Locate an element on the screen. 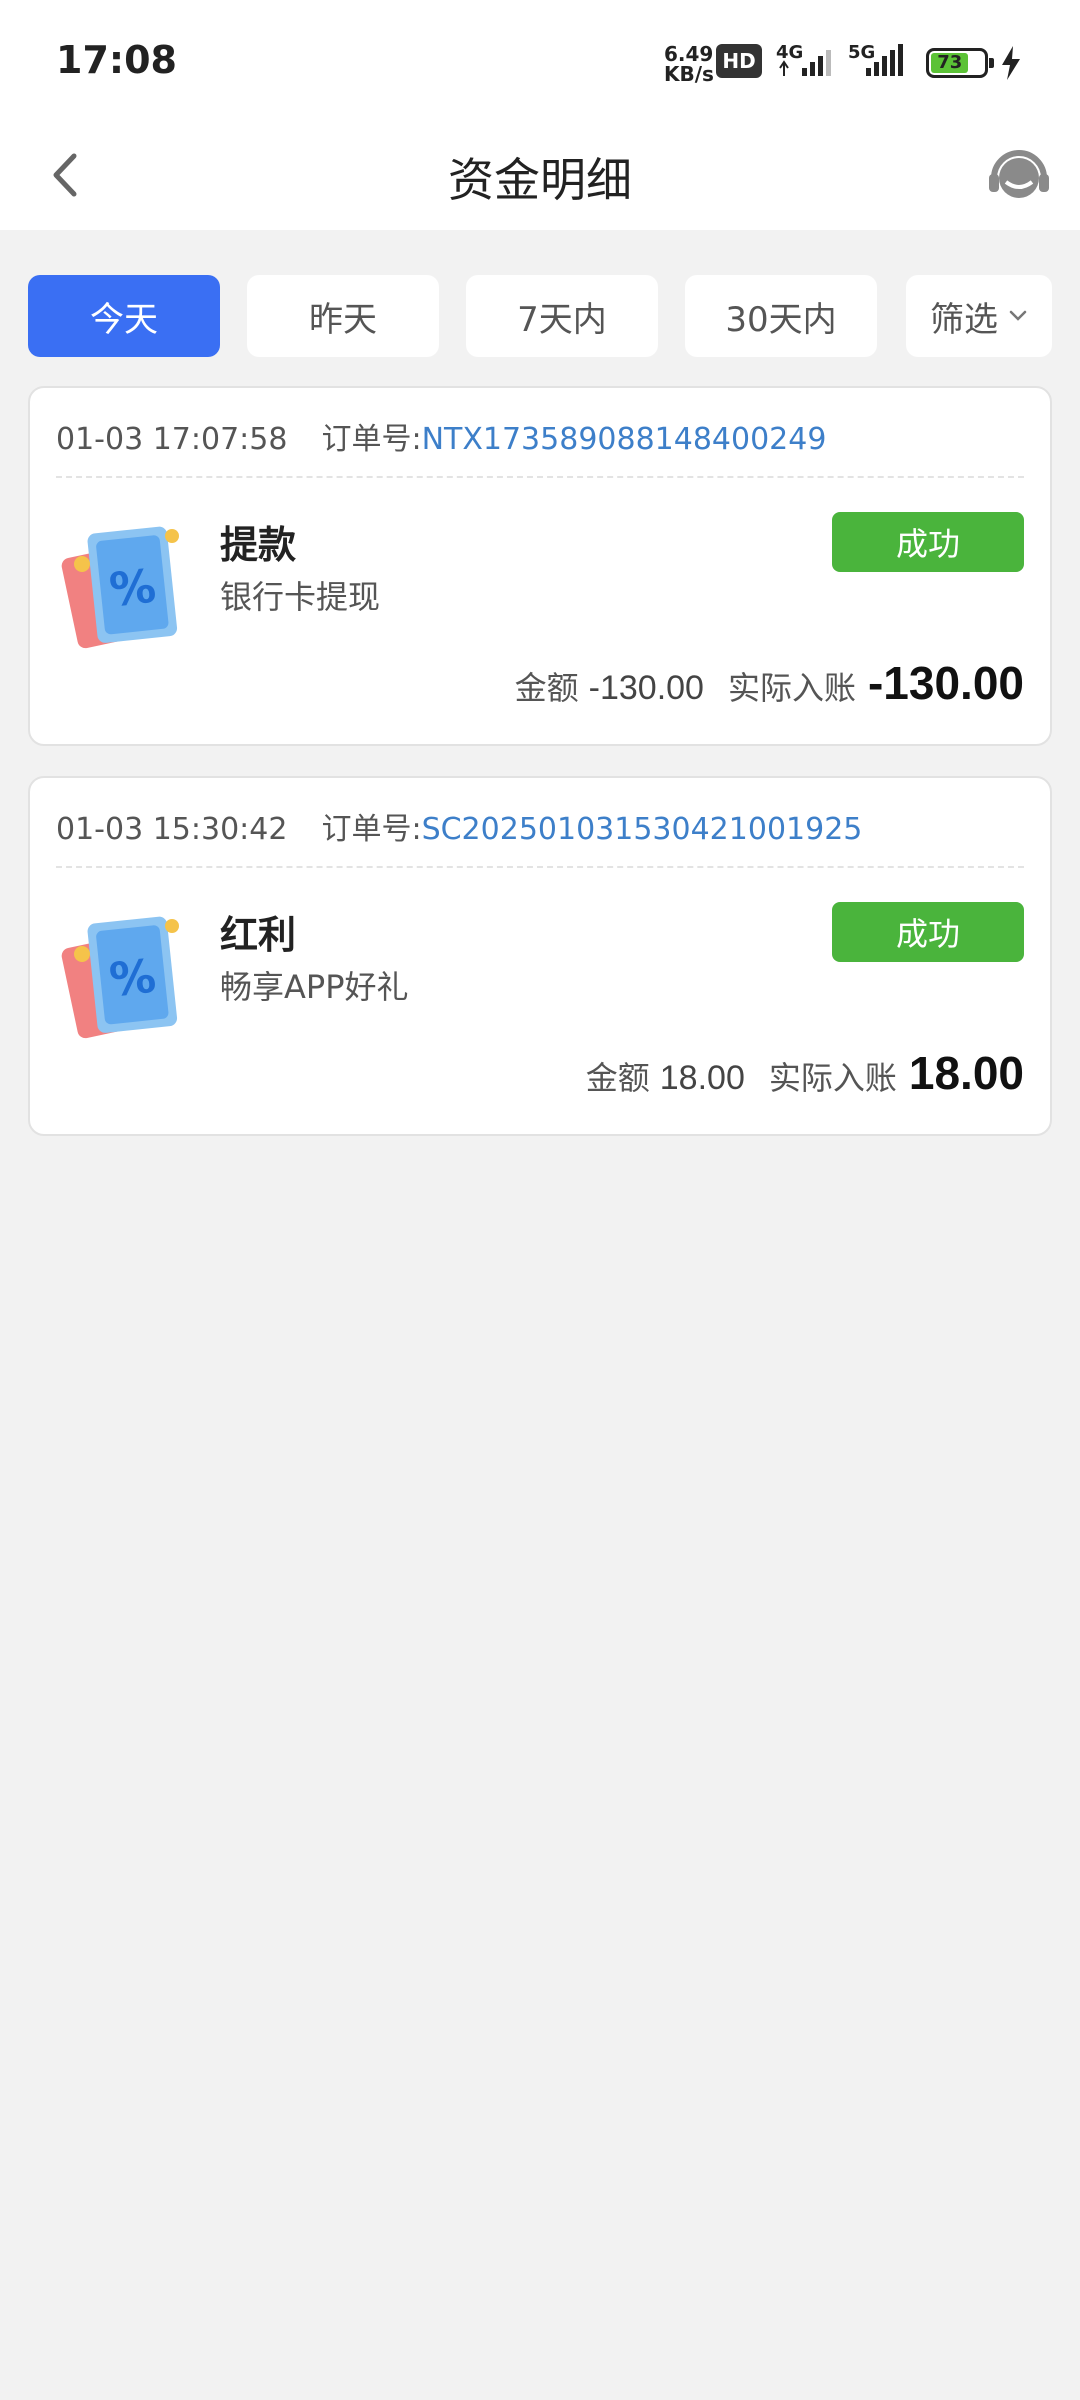 The width and height of the screenshot is (1080, 2400). order-number: NTX173589088148400249 is located at coordinates (624, 439).